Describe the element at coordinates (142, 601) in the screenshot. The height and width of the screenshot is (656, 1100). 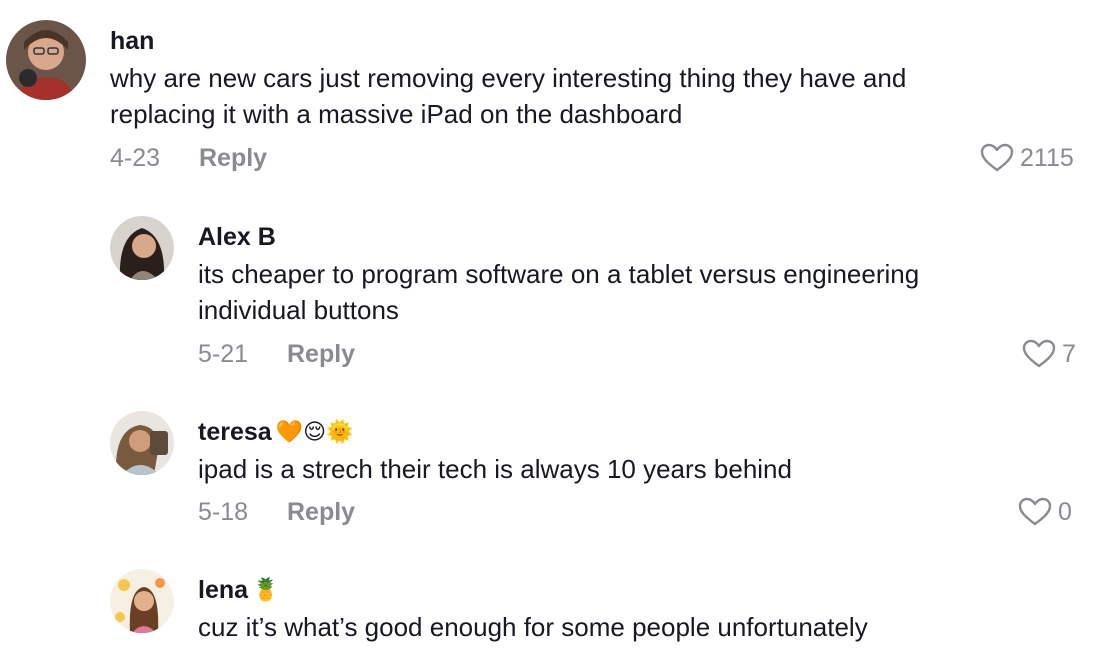
I see `avatar-lena` at that location.